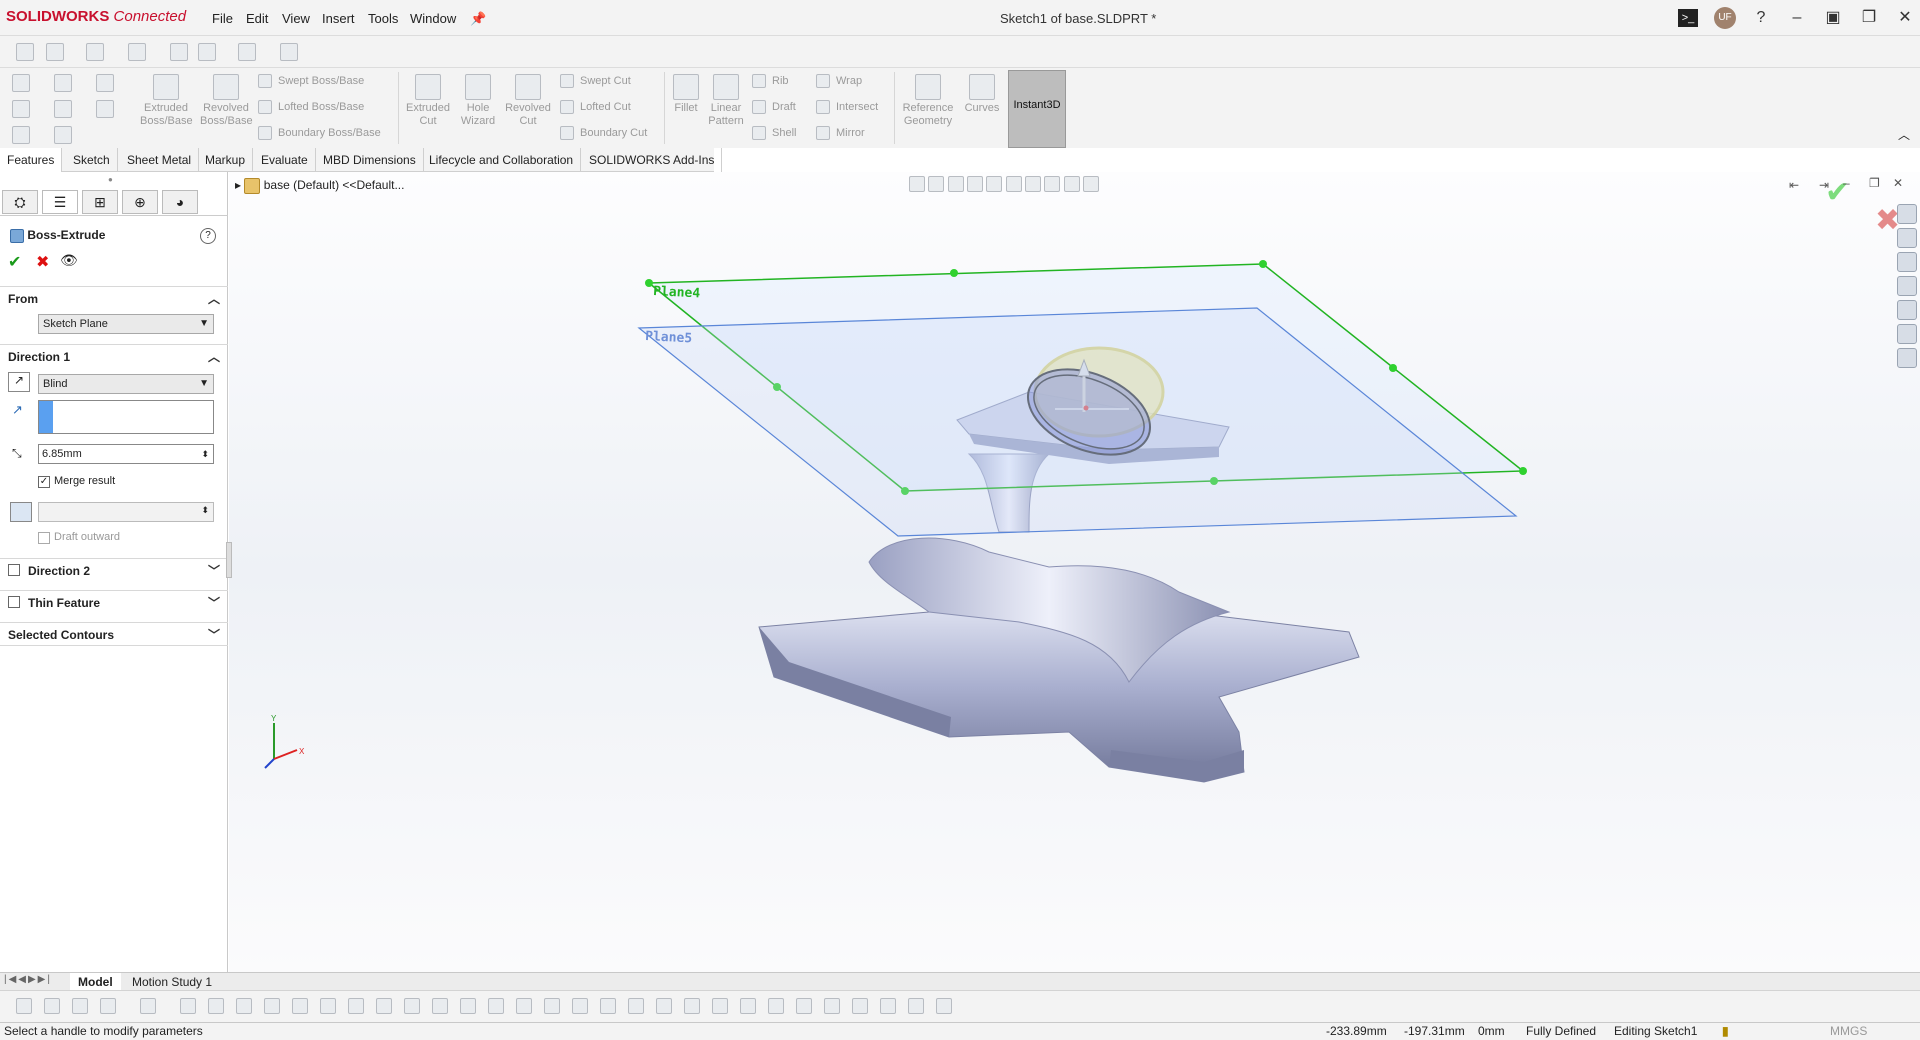 The image size is (1920, 1040). What do you see at coordinates (126, 512) in the screenshot?
I see `draft-angle-input: ⬍` at bounding box center [126, 512].